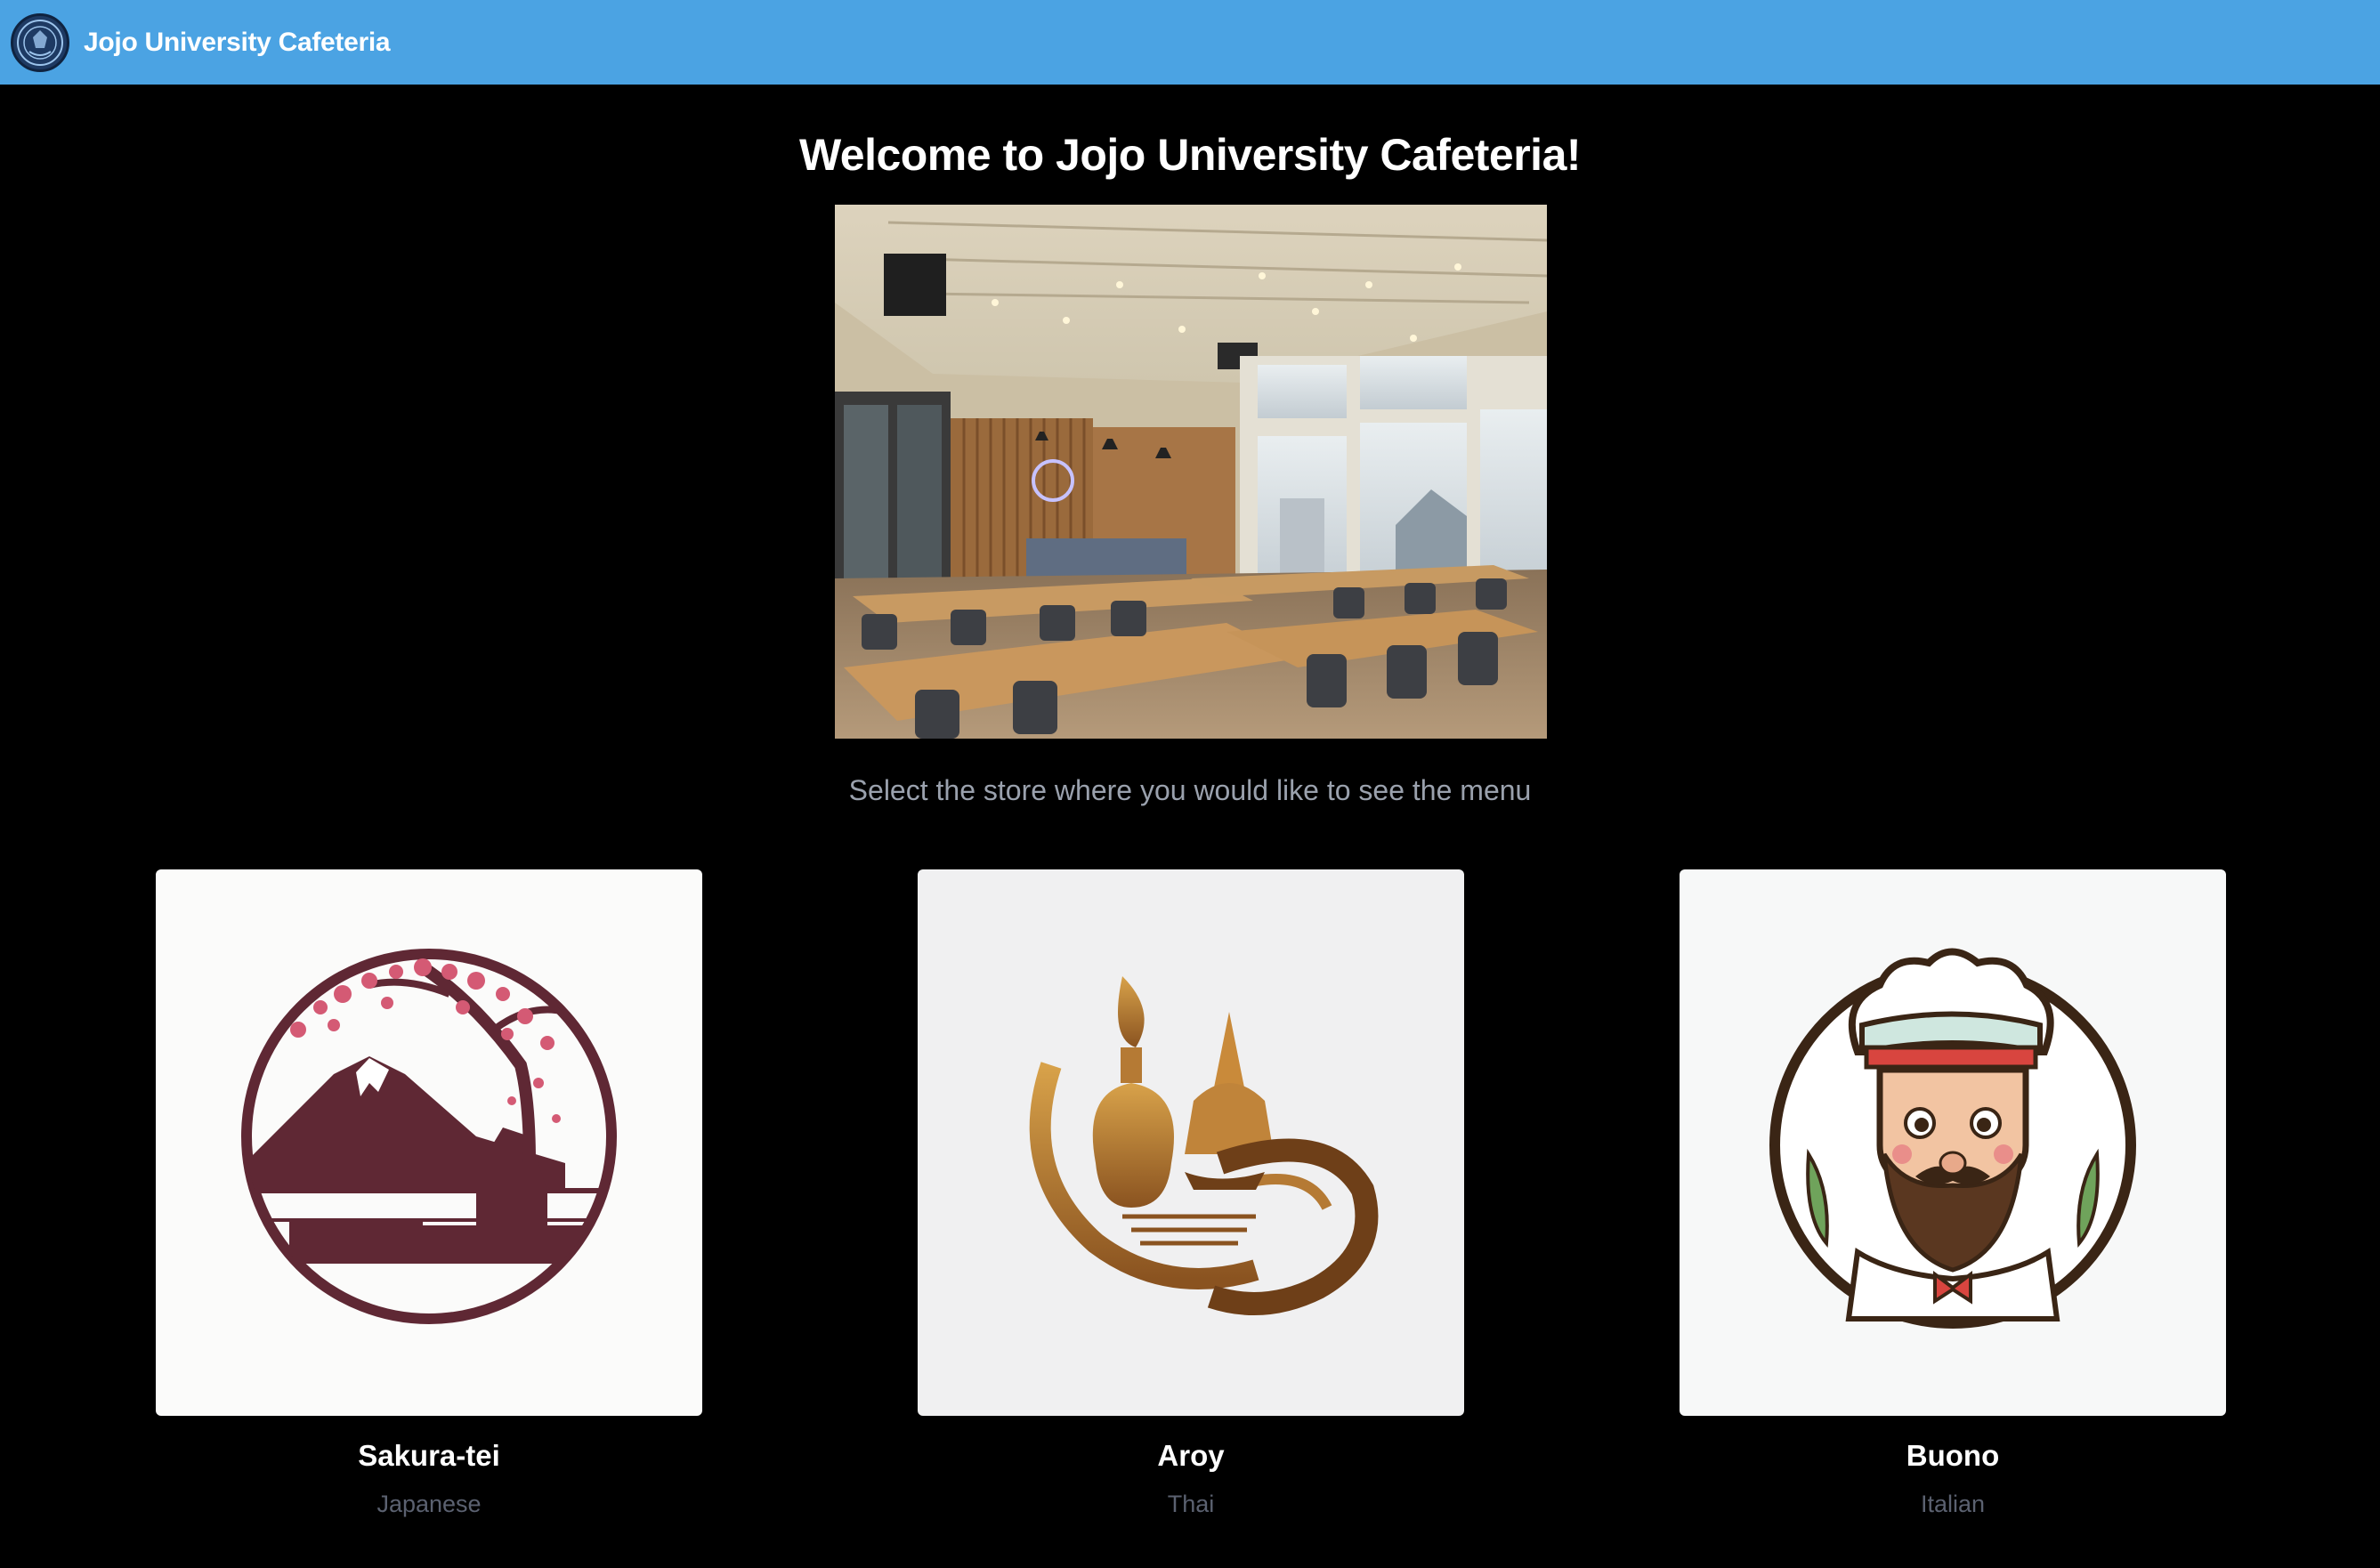  Describe the element at coordinates (429, 1456) in the screenshot. I see `store-name: Sakura-tei` at that location.